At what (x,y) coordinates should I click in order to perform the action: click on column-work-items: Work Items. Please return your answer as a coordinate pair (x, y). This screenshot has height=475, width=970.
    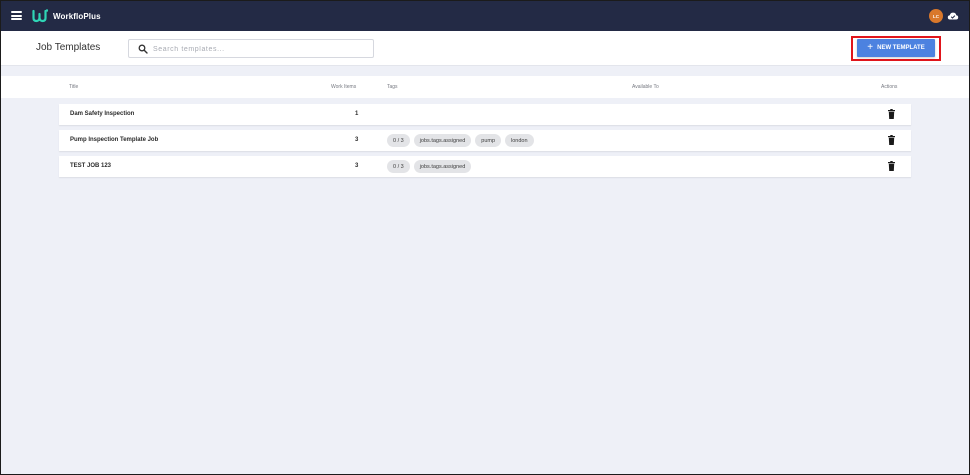
    Looking at the image, I should click on (343, 87).